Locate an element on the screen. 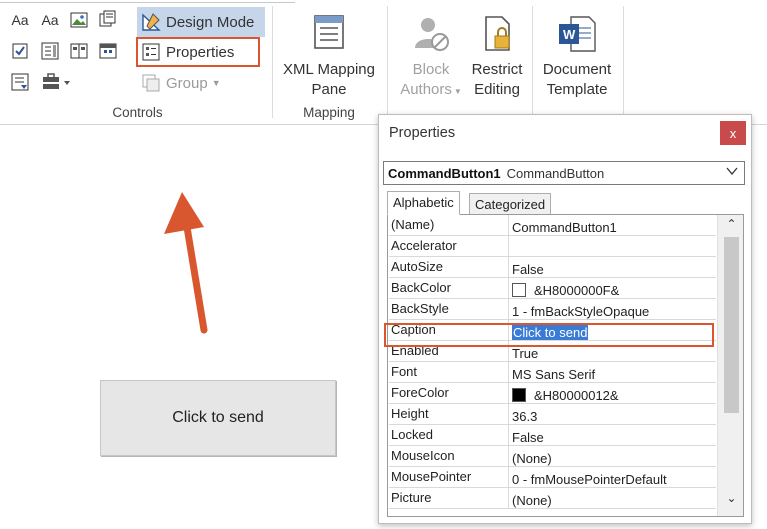 The width and height of the screenshot is (767, 529). property-value: True is located at coordinates (612, 353).